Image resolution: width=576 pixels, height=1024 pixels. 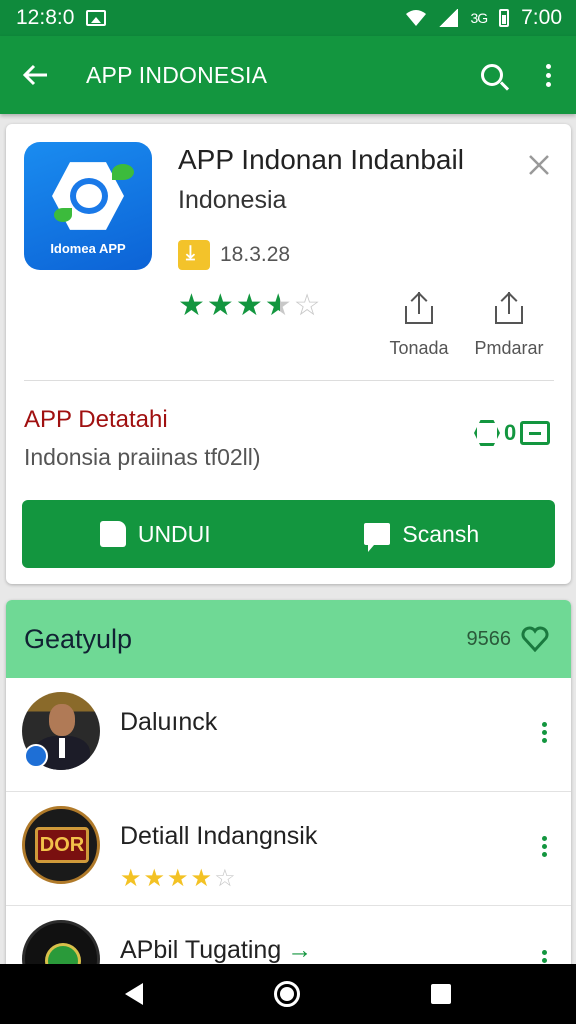 I want to click on nav-home-icon, so click(x=286, y=994).